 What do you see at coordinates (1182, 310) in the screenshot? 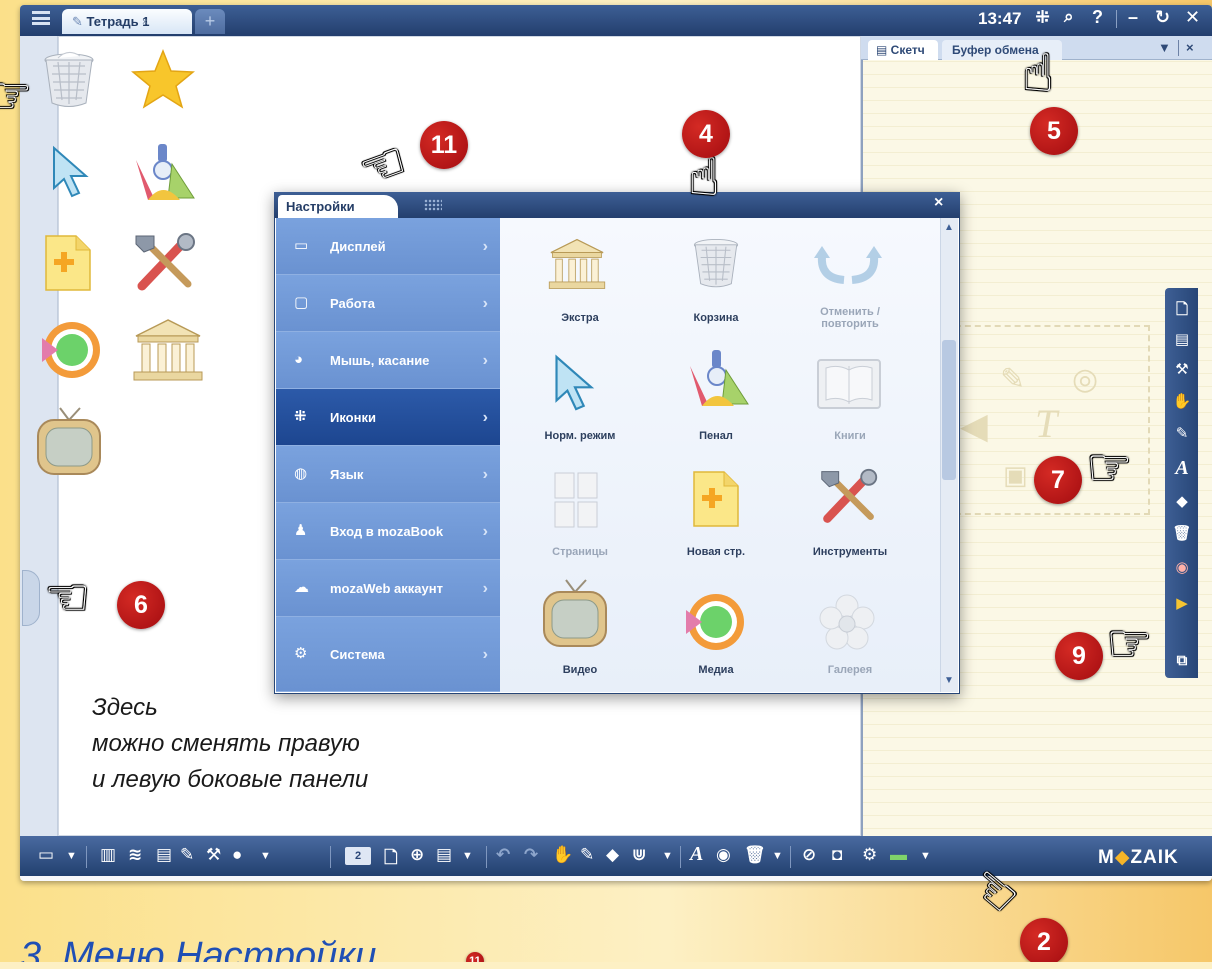
I see `new-page-tool-icon: 🗋` at bounding box center [1182, 310].